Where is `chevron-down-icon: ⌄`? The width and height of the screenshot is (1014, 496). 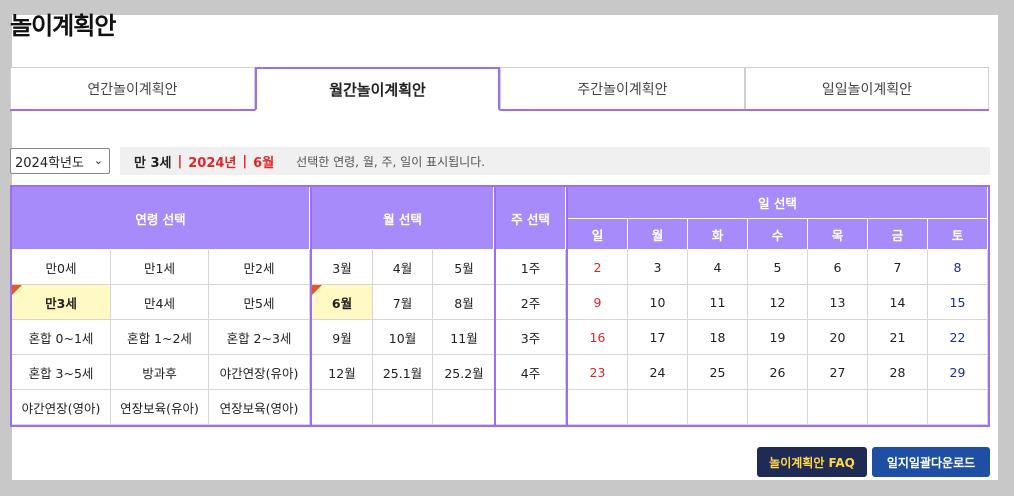 chevron-down-icon: ⌄ is located at coordinates (98, 160).